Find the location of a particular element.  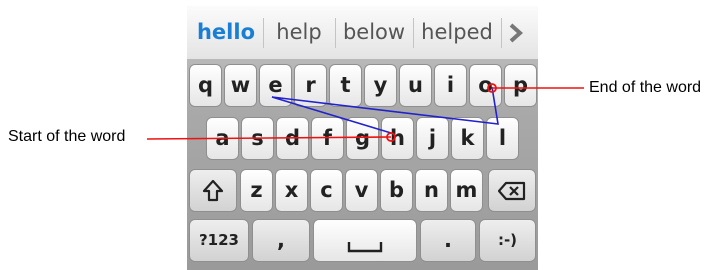

suggestion-item: below is located at coordinates (374, 32).